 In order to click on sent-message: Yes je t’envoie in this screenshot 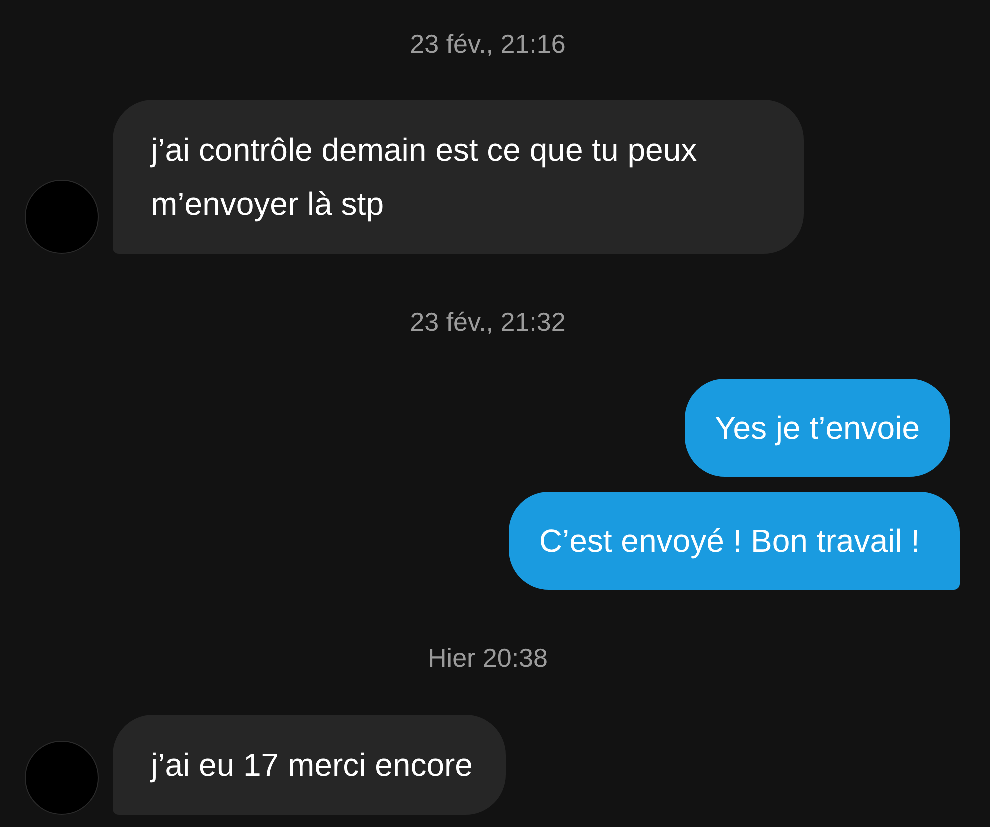, I will do `click(817, 428)`.